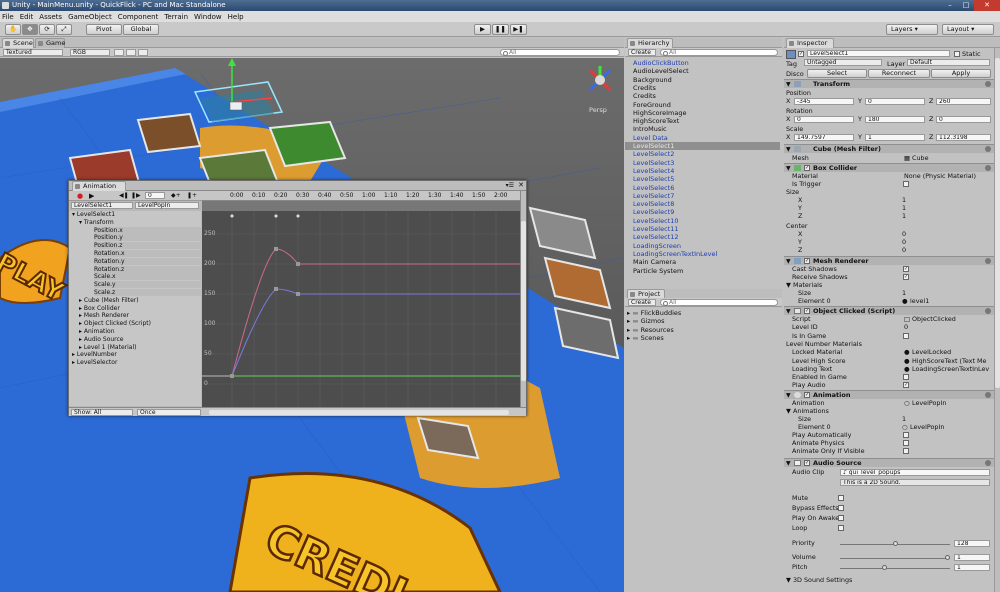 This screenshot has height=592, width=1000. I want to click on hierarchy-item: LevelSelect10, so click(655, 221).